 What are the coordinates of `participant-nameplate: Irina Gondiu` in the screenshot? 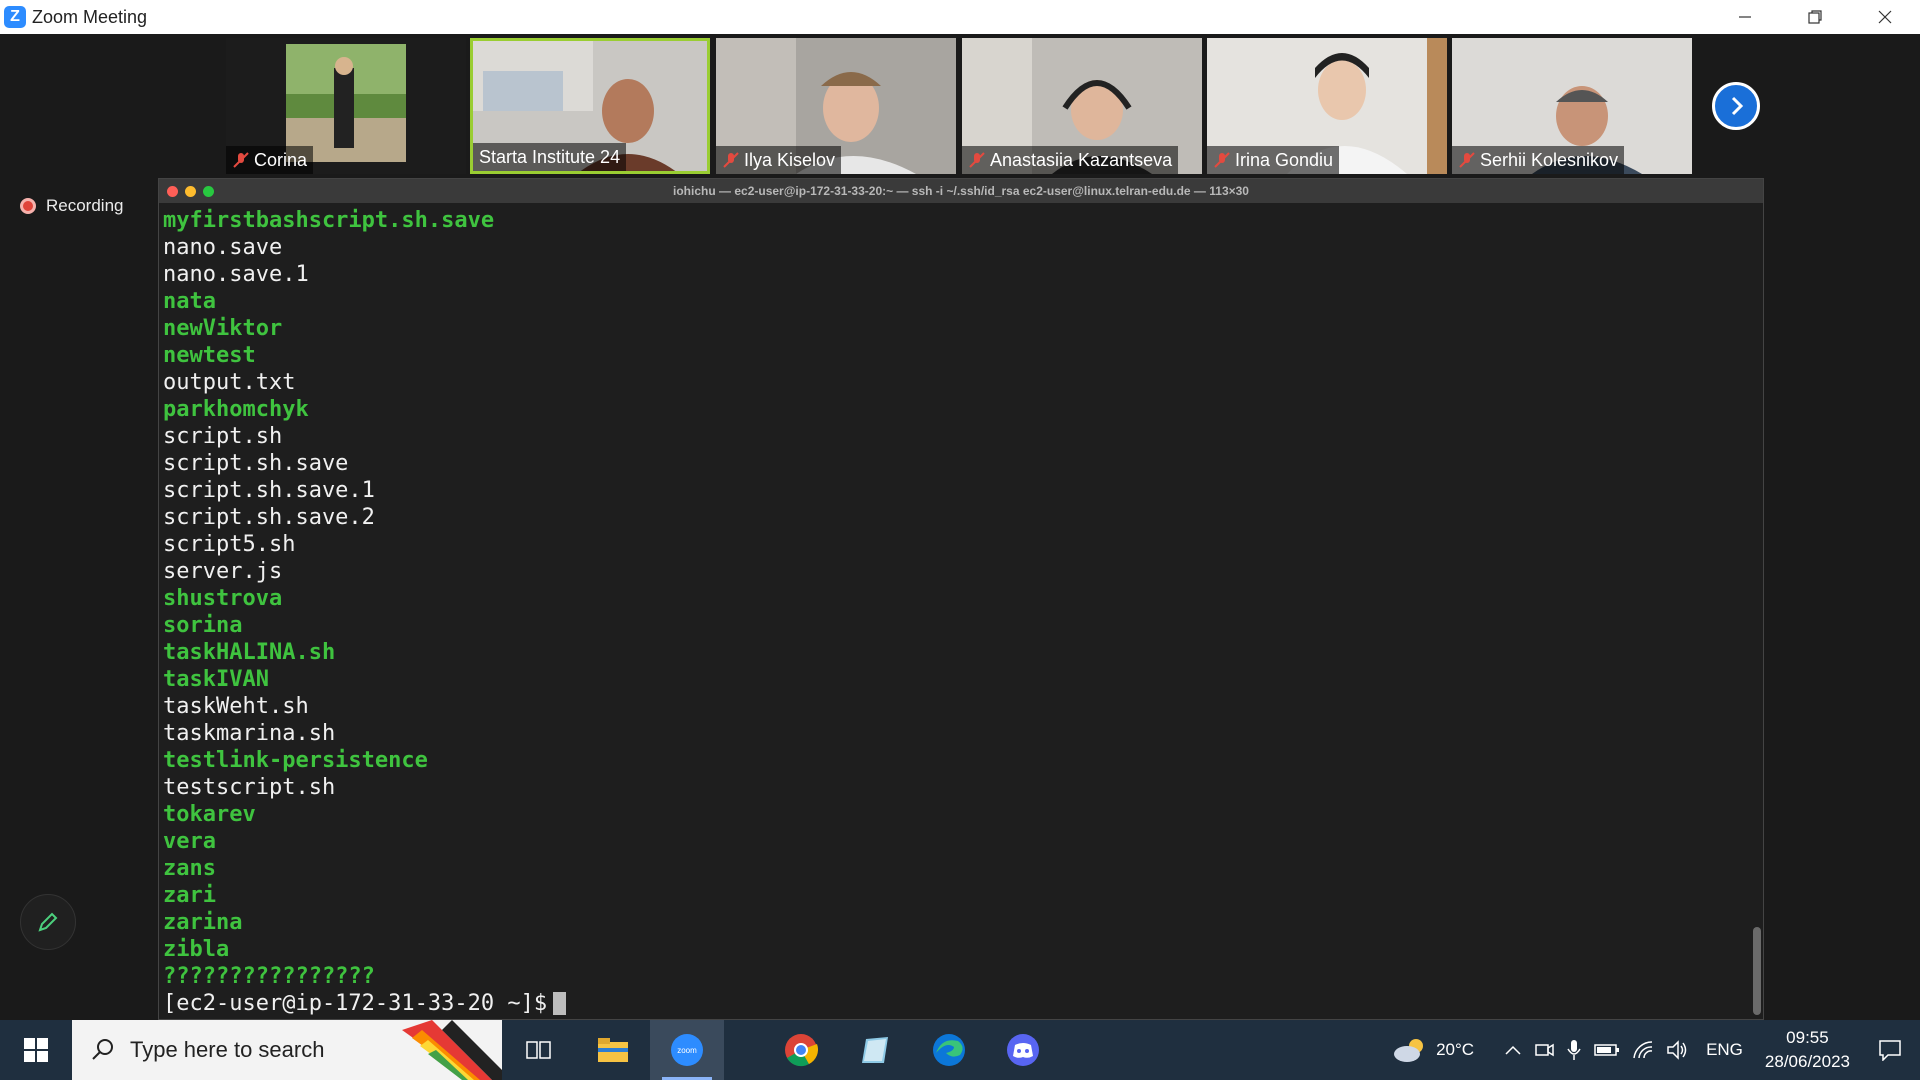 It's located at (1273, 160).